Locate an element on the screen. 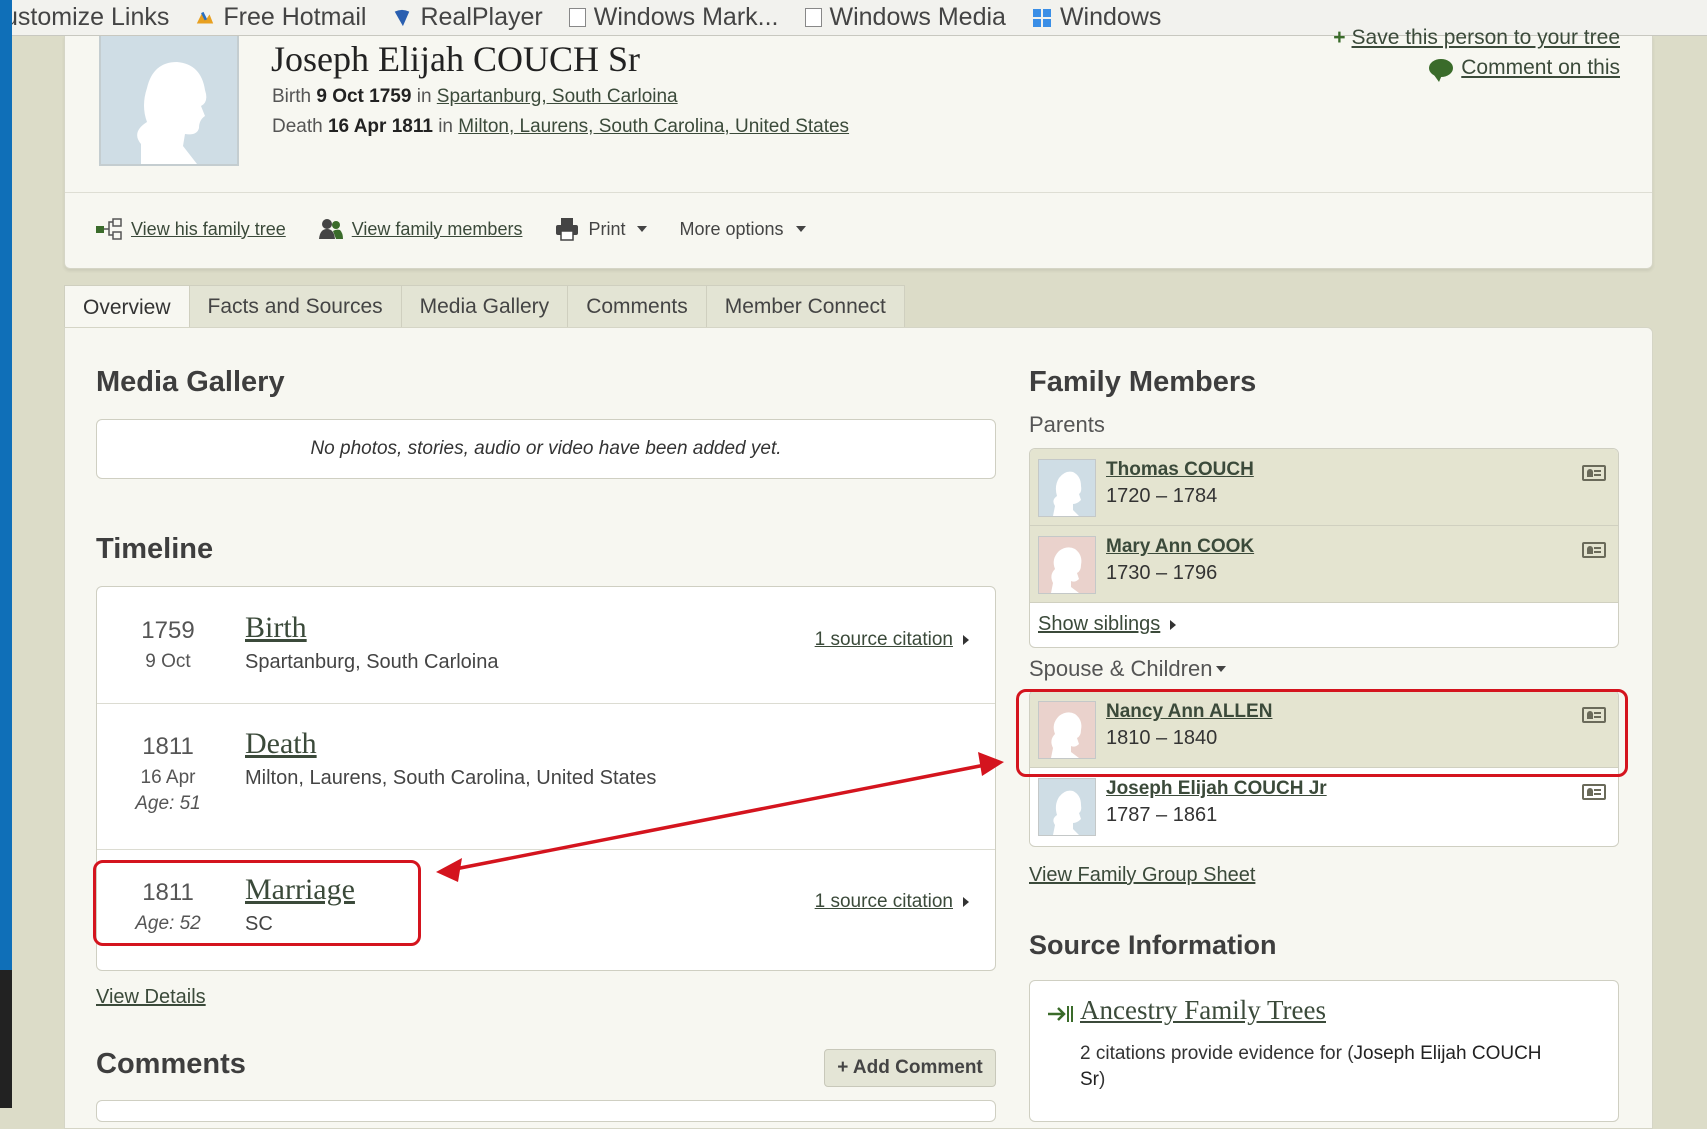 This screenshot has width=1707, height=1129. printer-icon is located at coordinates (567, 229).